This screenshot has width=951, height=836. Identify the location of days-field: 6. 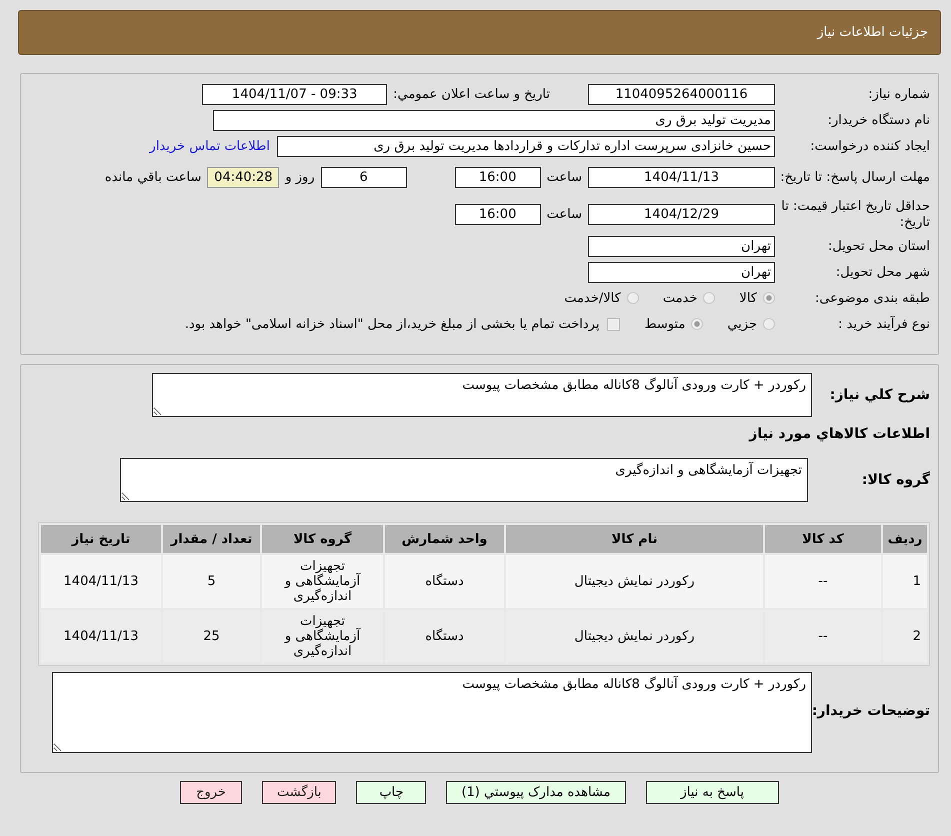
(363, 177).